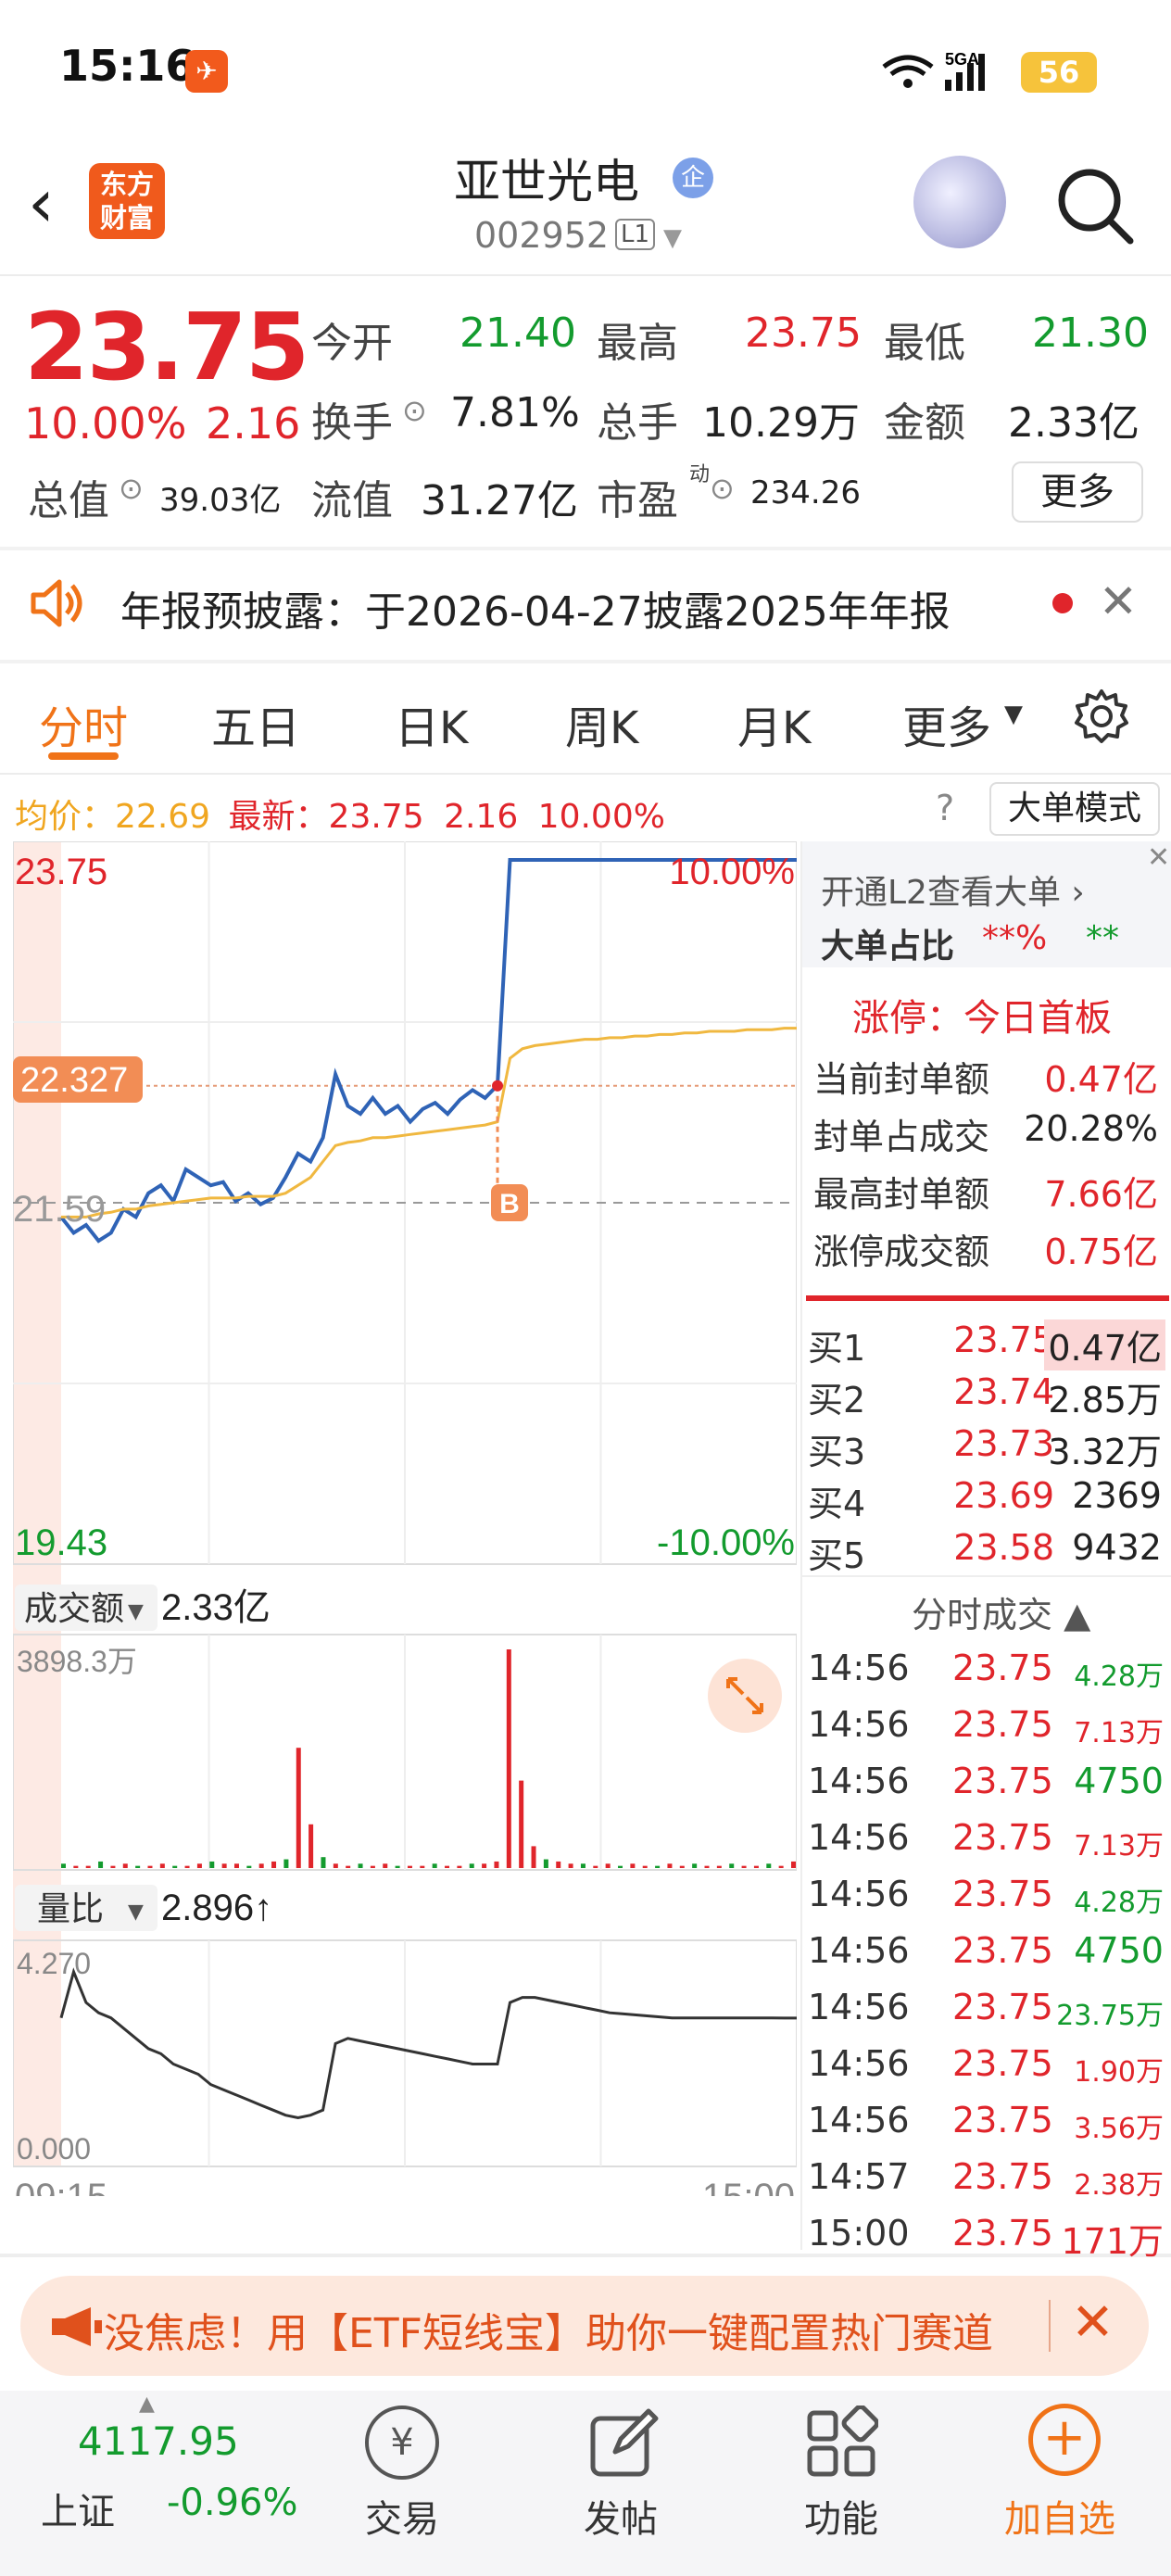 This screenshot has height=2576, width=1171. Describe the element at coordinates (78, 2508) in the screenshot. I see `index-name: 上证` at that location.